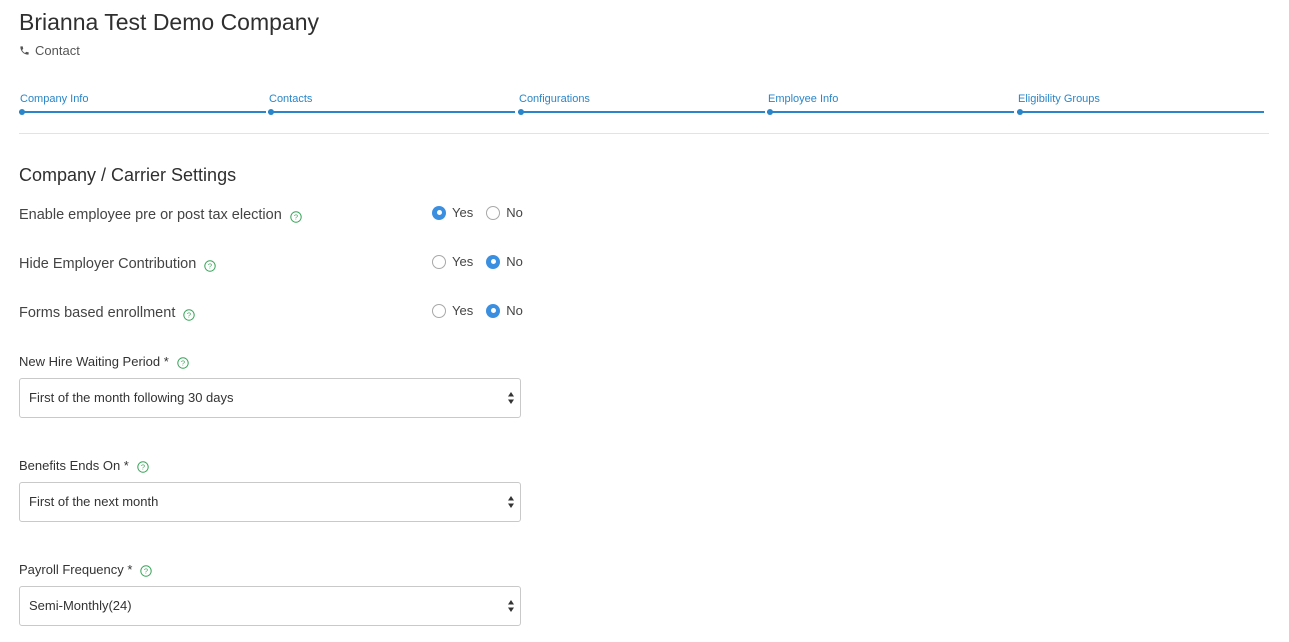  What do you see at coordinates (143, 105) in the screenshot?
I see `step-company-info: Company Info` at bounding box center [143, 105].